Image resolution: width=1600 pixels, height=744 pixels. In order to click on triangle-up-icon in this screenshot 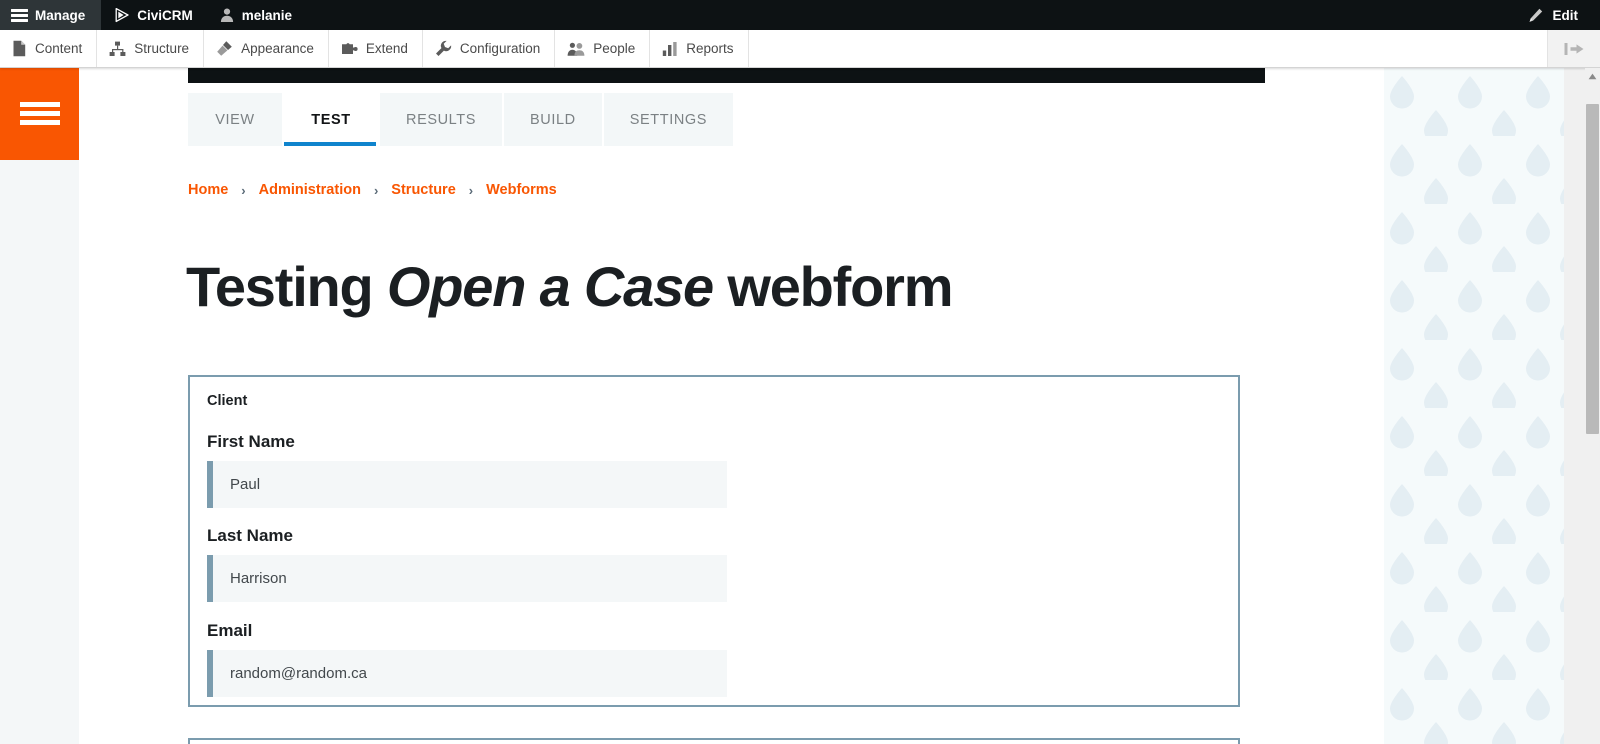, I will do `click(1592, 76)`.